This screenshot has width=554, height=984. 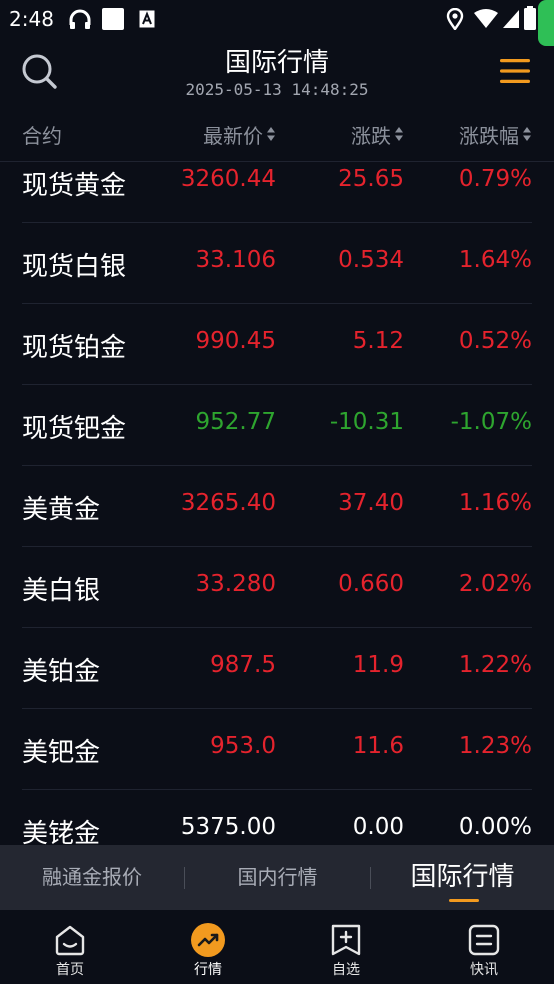 What do you see at coordinates (346, 940) in the screenshot?
I see `add-favorite-icon` at bounding box center [346, 940].